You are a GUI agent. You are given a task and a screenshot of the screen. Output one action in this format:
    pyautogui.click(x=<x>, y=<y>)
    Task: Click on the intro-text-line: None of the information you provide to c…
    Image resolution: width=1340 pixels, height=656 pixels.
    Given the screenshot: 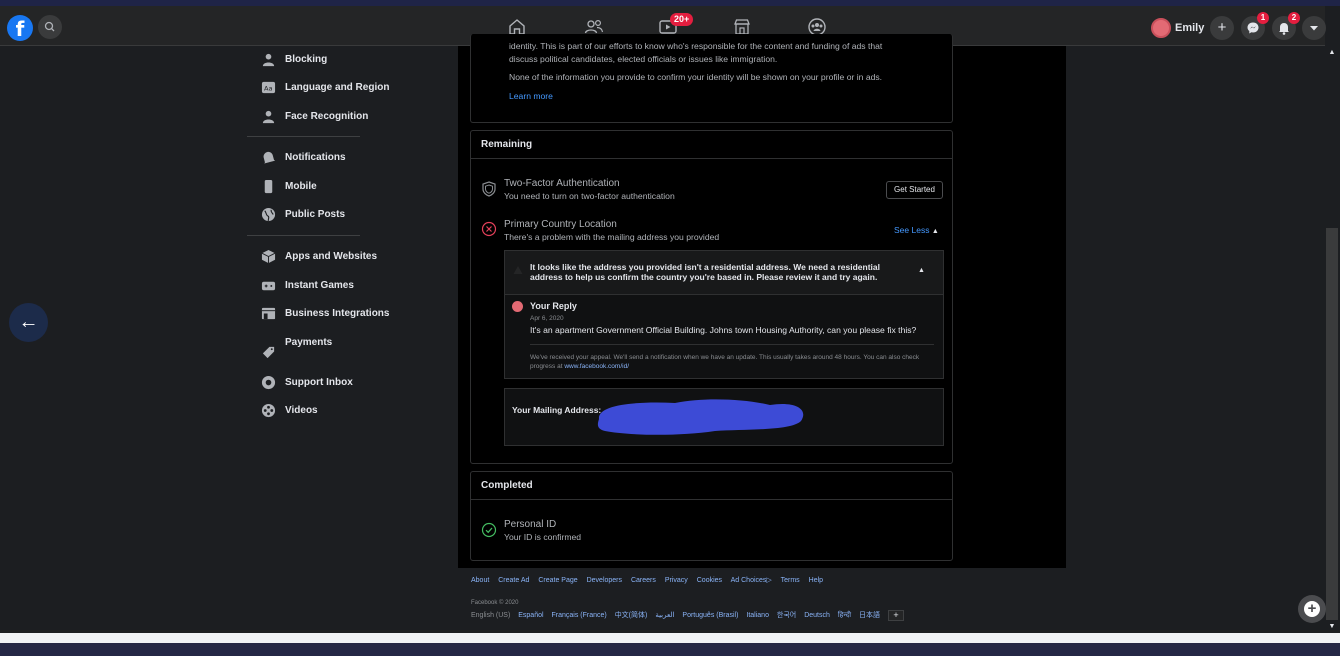 What is the action you would take?
    pyautogui.click(x=696, y=77)
    